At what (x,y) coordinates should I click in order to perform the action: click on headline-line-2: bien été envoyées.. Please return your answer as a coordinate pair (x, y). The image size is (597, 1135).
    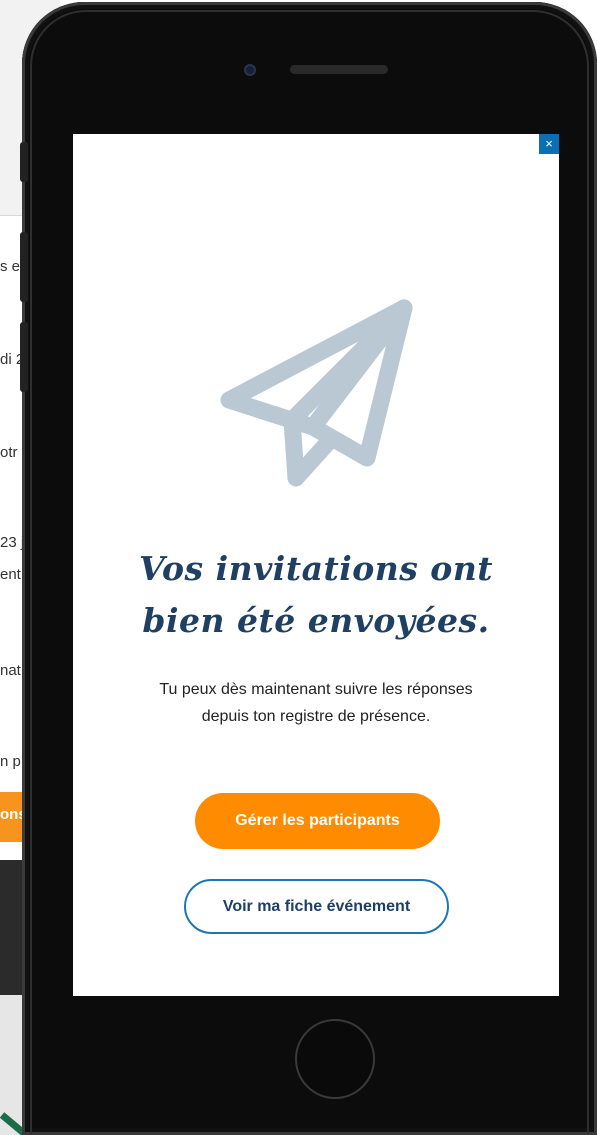
    Looking at the image, I should click on (316, 620).